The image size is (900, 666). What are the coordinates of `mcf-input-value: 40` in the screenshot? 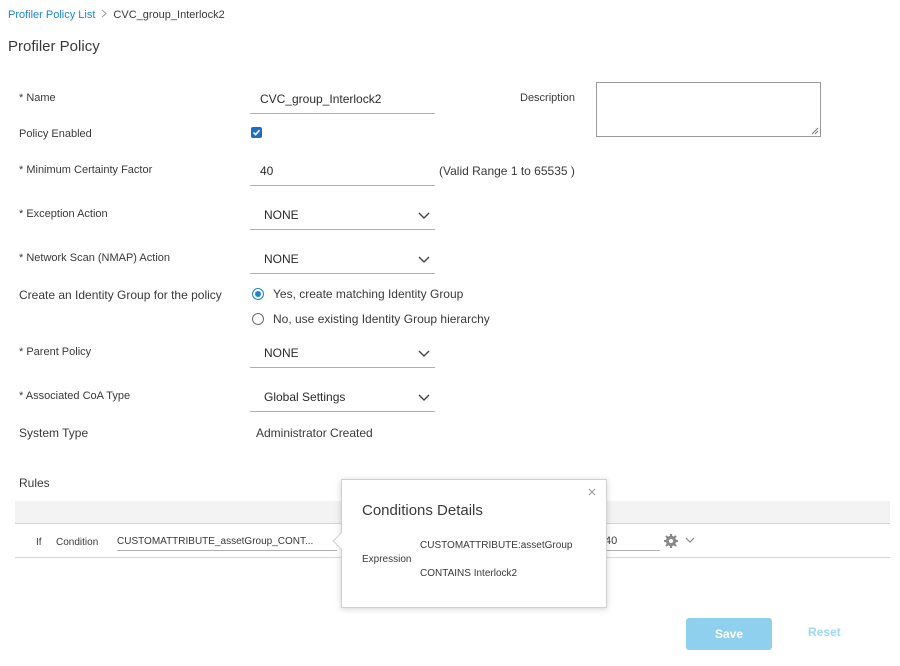 It's located at (267, 171).